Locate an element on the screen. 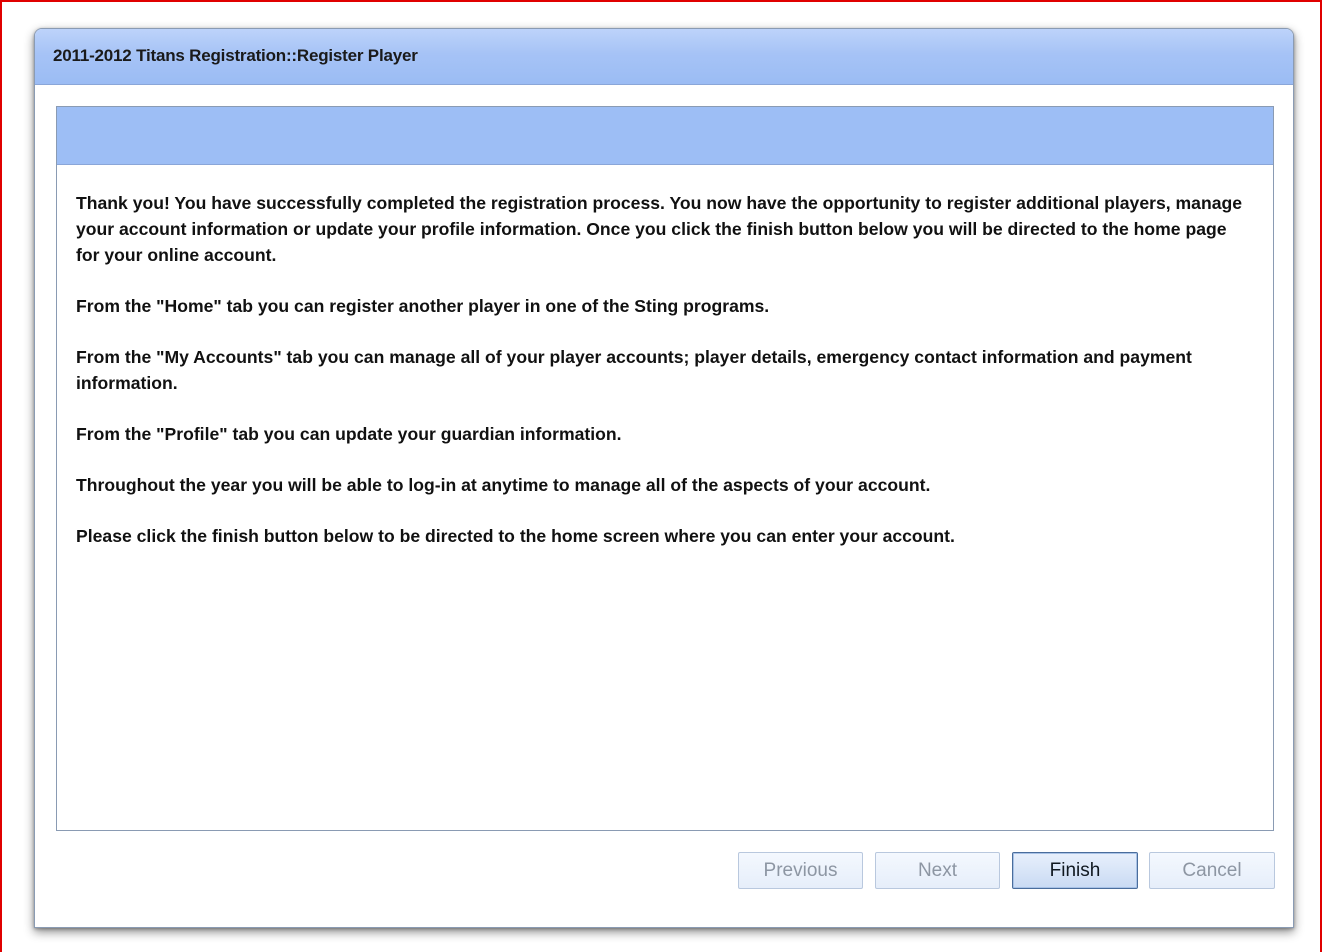  finish-button: Finish is located at coordinates (1075, 870).